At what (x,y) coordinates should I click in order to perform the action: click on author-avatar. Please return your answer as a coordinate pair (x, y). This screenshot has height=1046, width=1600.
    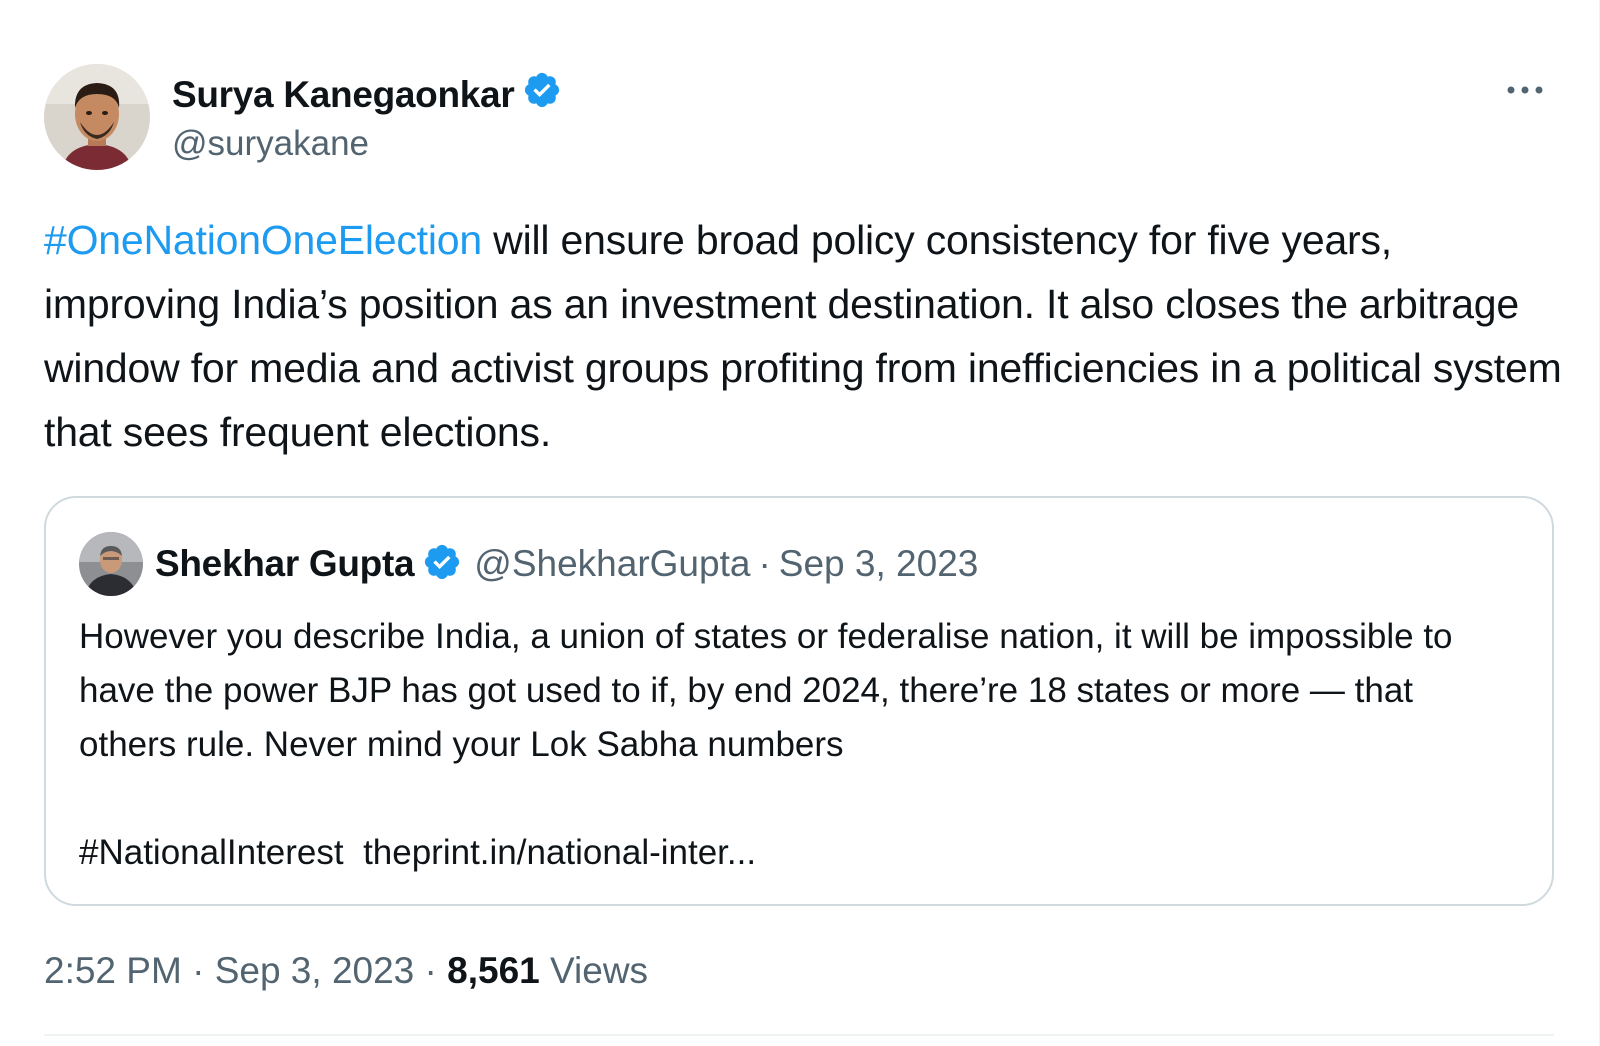
    Looking at the image, I should click on (97, 117).